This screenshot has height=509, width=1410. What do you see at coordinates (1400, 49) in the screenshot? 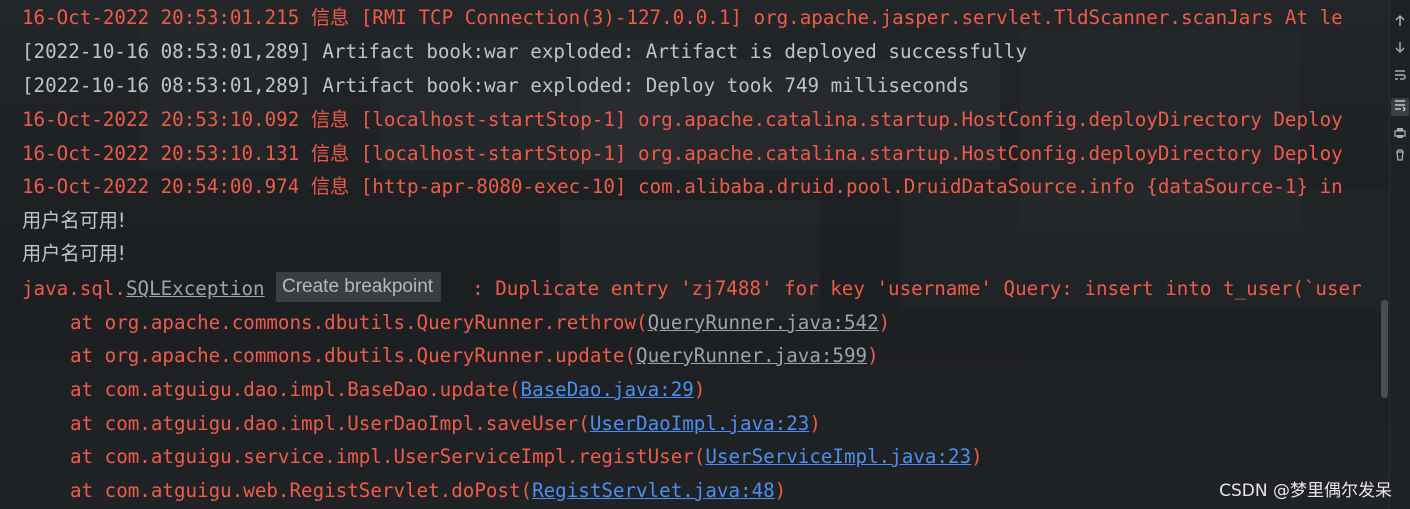
I see `arrow-down-icon` at bounding box center [1400, 49].